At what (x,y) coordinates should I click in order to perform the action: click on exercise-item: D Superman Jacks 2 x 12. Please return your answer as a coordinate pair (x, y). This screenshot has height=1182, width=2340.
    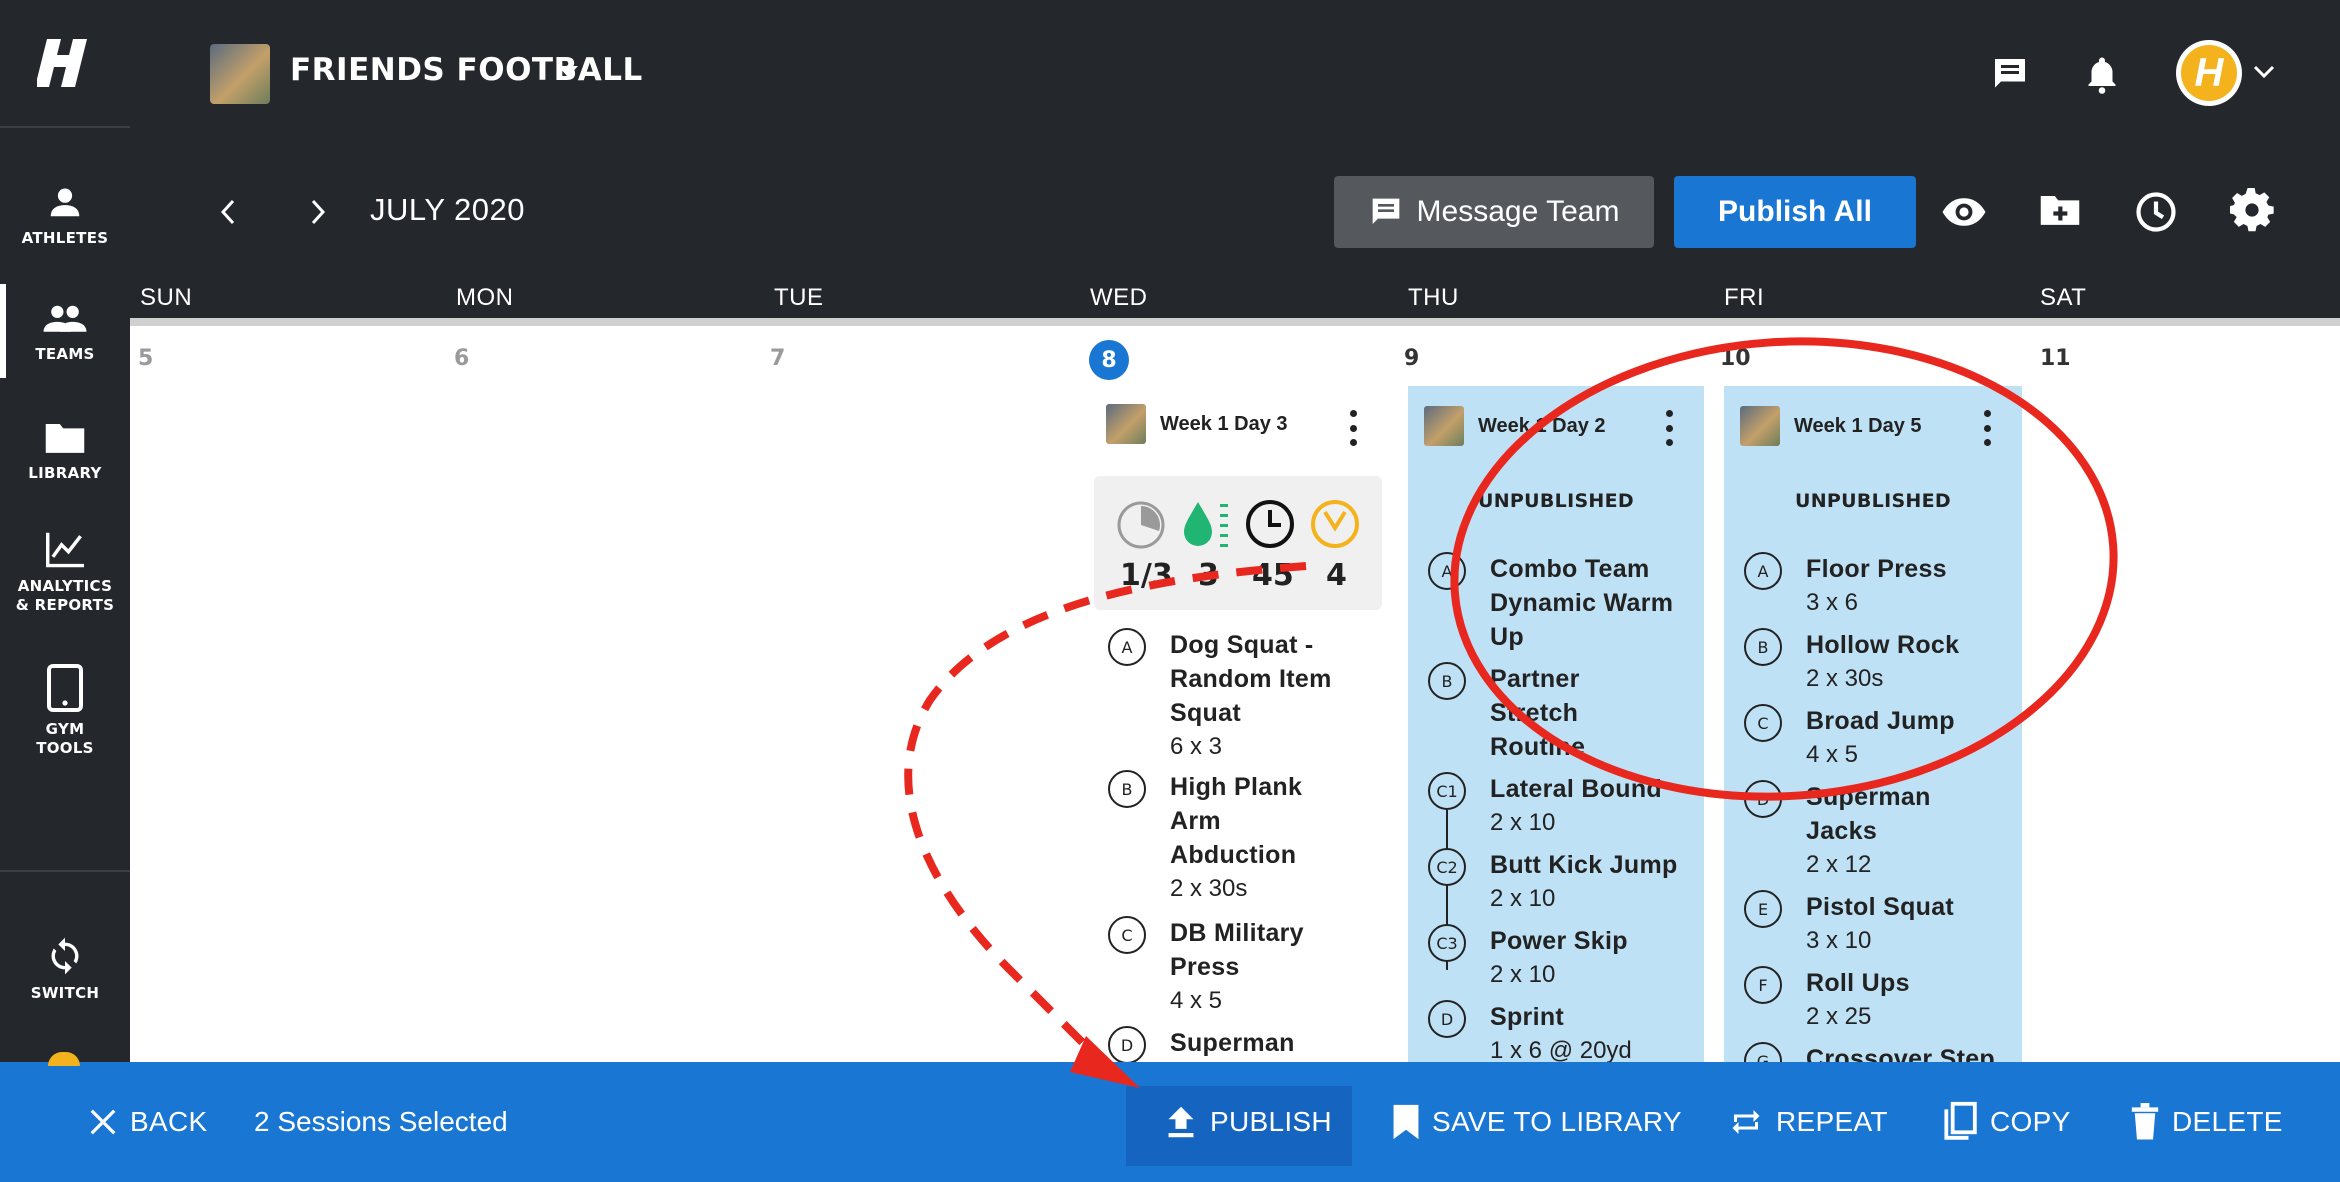
    Looking at the image, I should click on (1860, 831).